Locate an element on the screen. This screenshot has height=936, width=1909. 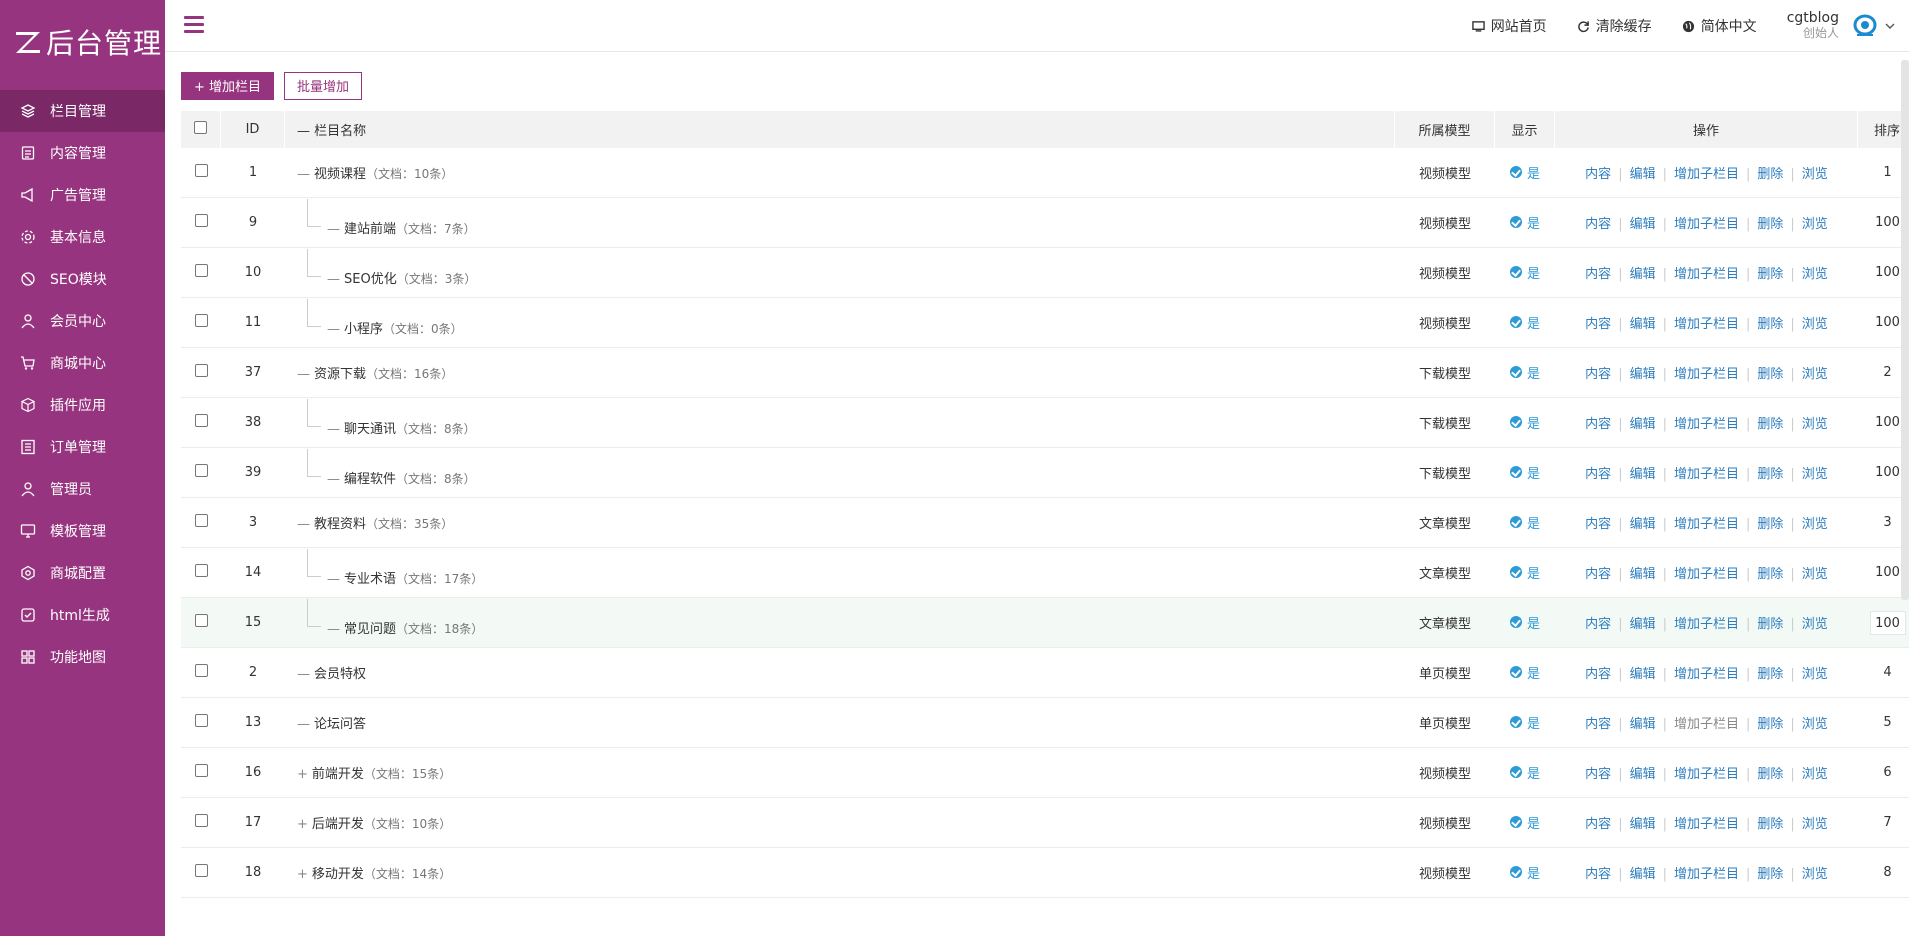
chevron-down-icon is located at coordinates (1890, 26).